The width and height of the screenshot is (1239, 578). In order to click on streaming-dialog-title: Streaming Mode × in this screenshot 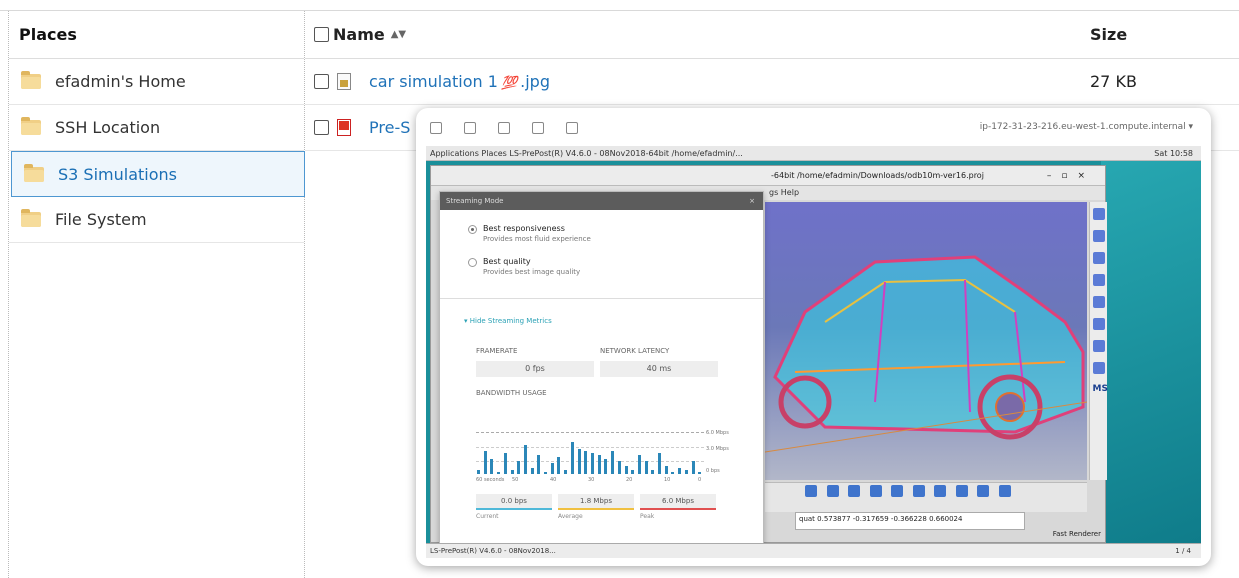, I will do `click(601, 201)`.